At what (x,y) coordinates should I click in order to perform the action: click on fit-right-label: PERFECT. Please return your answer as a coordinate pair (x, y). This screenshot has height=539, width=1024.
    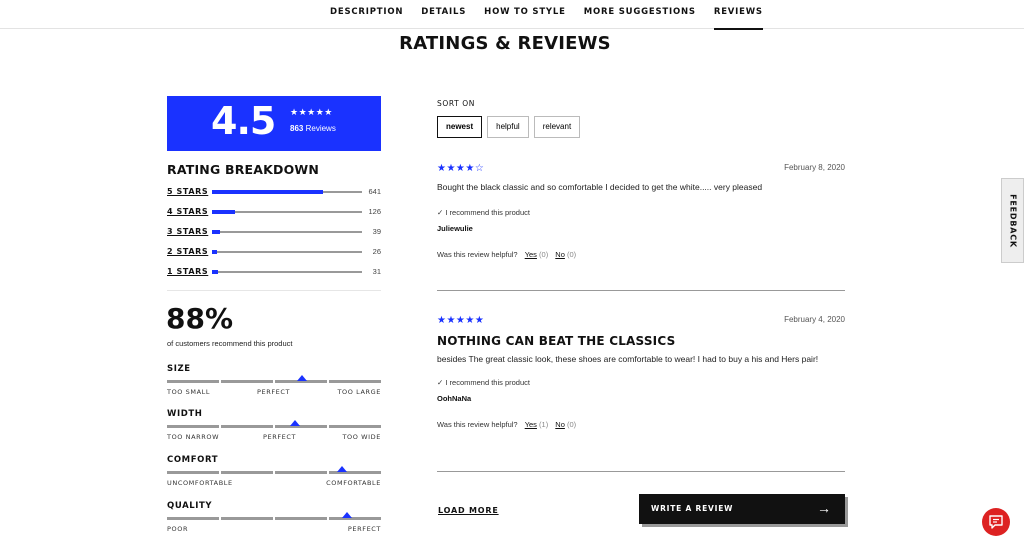
    Looking at the image, I should click on (364, 529).